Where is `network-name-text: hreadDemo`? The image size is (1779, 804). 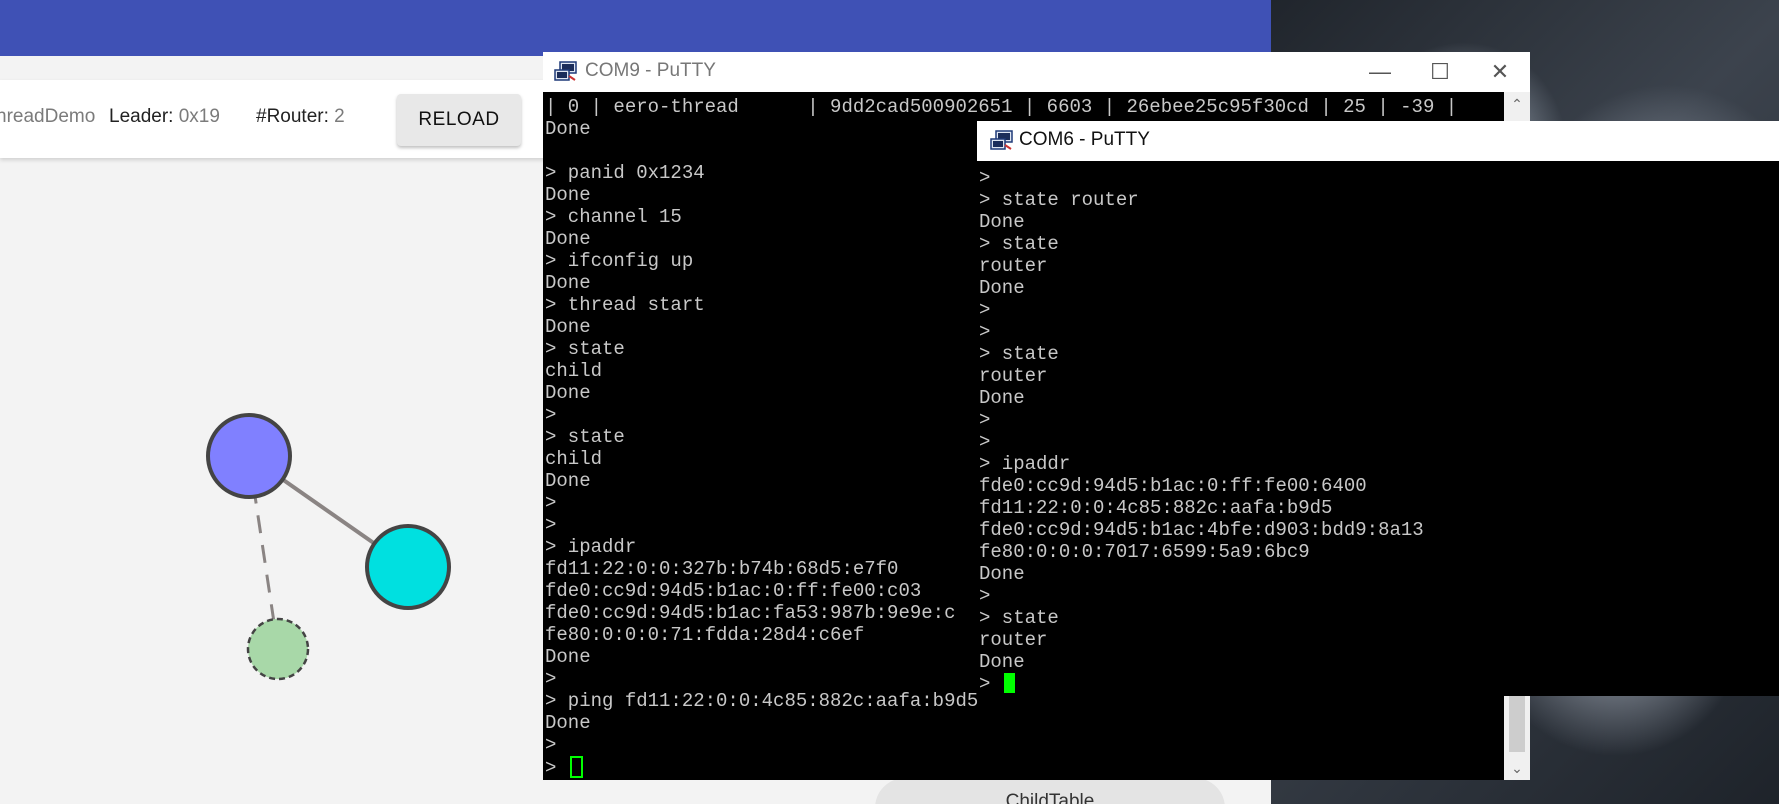
network-name-text: hreadDemo is located at coordinates (48, 116).